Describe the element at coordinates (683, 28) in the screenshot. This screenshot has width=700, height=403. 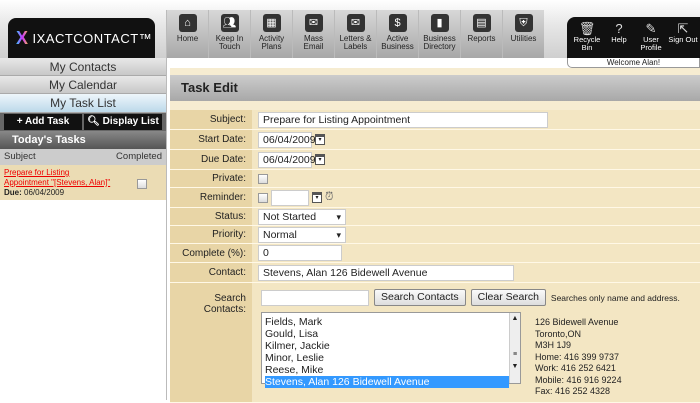
I see `sign-out-icon: ⇱` at that location.